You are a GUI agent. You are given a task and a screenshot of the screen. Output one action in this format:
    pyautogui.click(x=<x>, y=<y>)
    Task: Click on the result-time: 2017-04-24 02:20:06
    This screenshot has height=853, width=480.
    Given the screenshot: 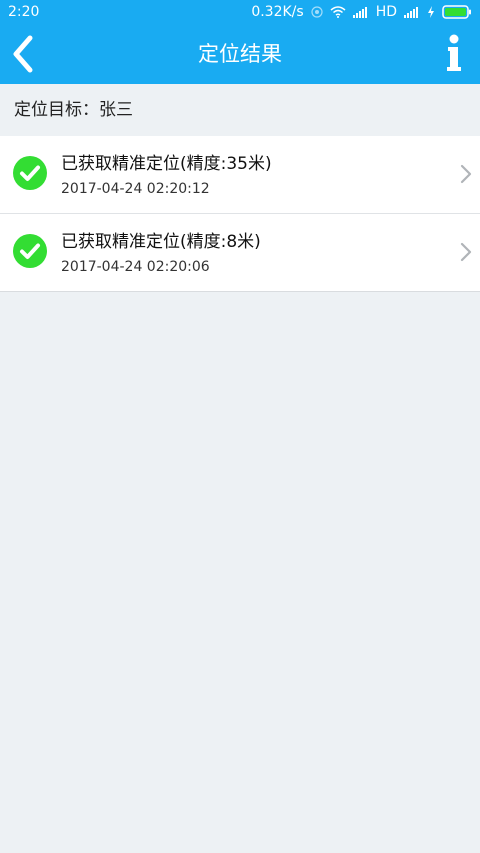 What is the action you would take?
    pyautogui.click(x=135, y=267)
    